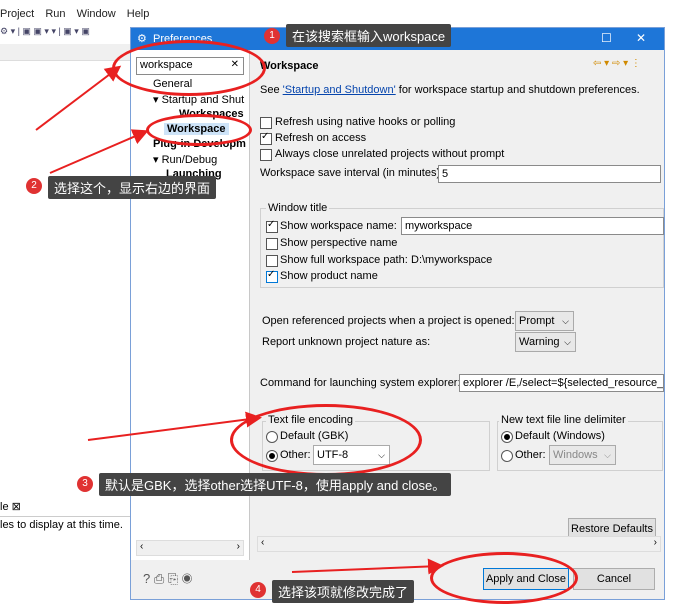 This screenshot has height=612, width=692. What do you see at coordinates (199, 130) in the screenshot?
I see `highlight-ellipse-workspace` at bounding box center [199, 130].